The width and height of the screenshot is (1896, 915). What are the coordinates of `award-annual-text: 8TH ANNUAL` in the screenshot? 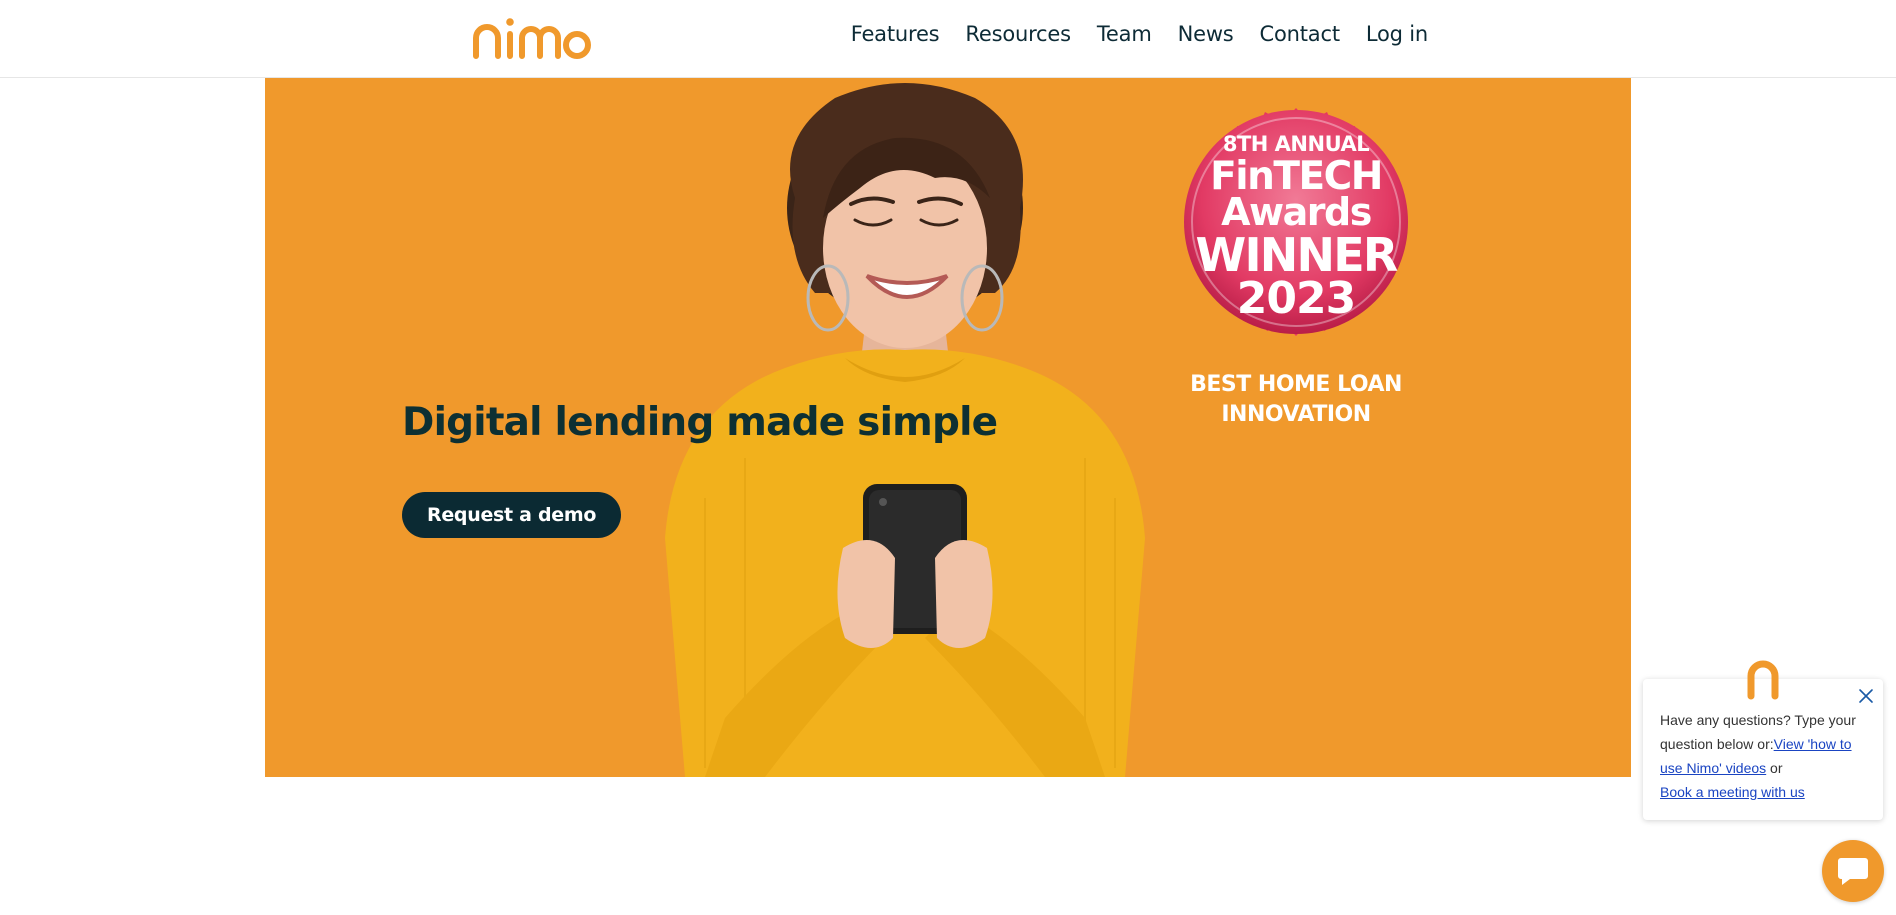 It's located at (1296, 144).